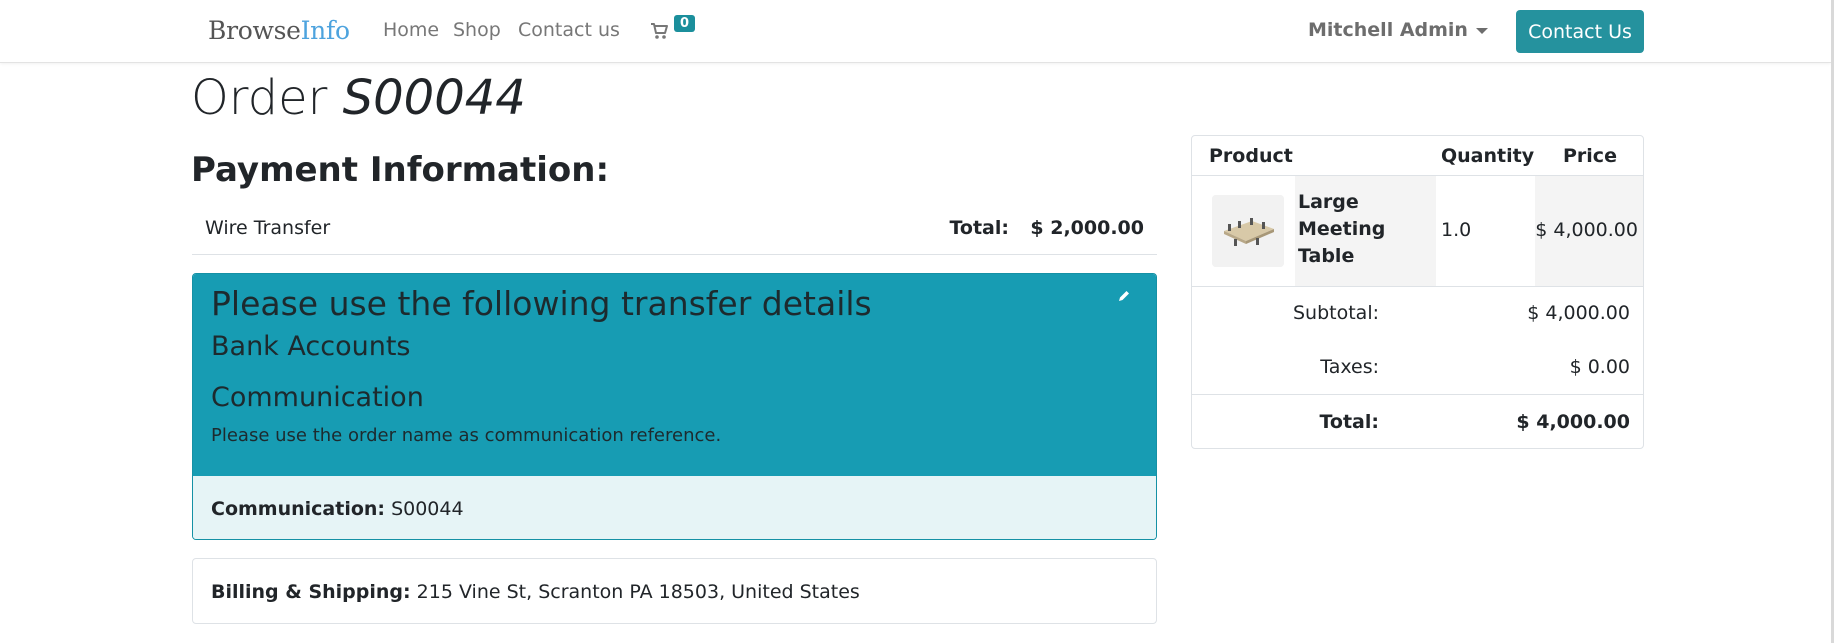  I want to click on table-product-icon, so click(1248, 231).